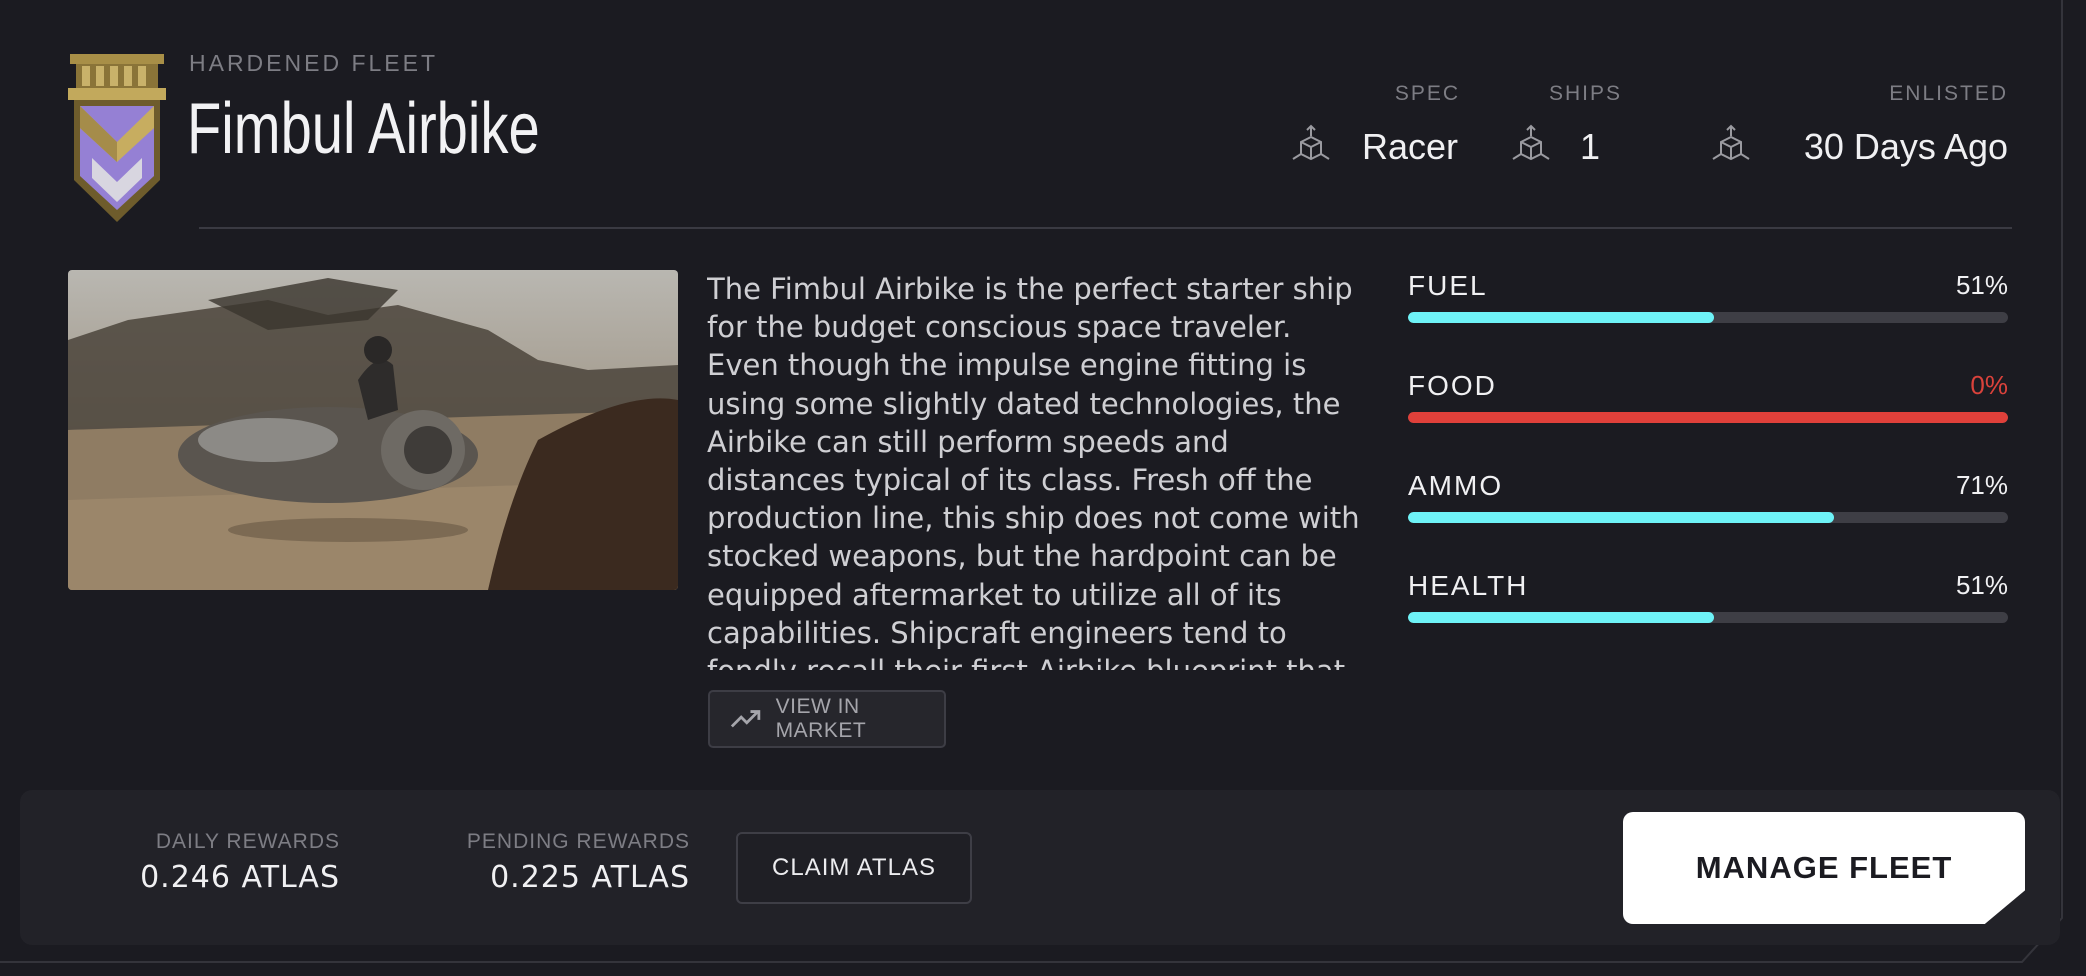 This screenshot has width=2086, height=976. What do you see at coordinates (821, 718) in the screenshot?
I see `view-in-market-label: VIEW IN MARKET` at bounding box center [821, 718].